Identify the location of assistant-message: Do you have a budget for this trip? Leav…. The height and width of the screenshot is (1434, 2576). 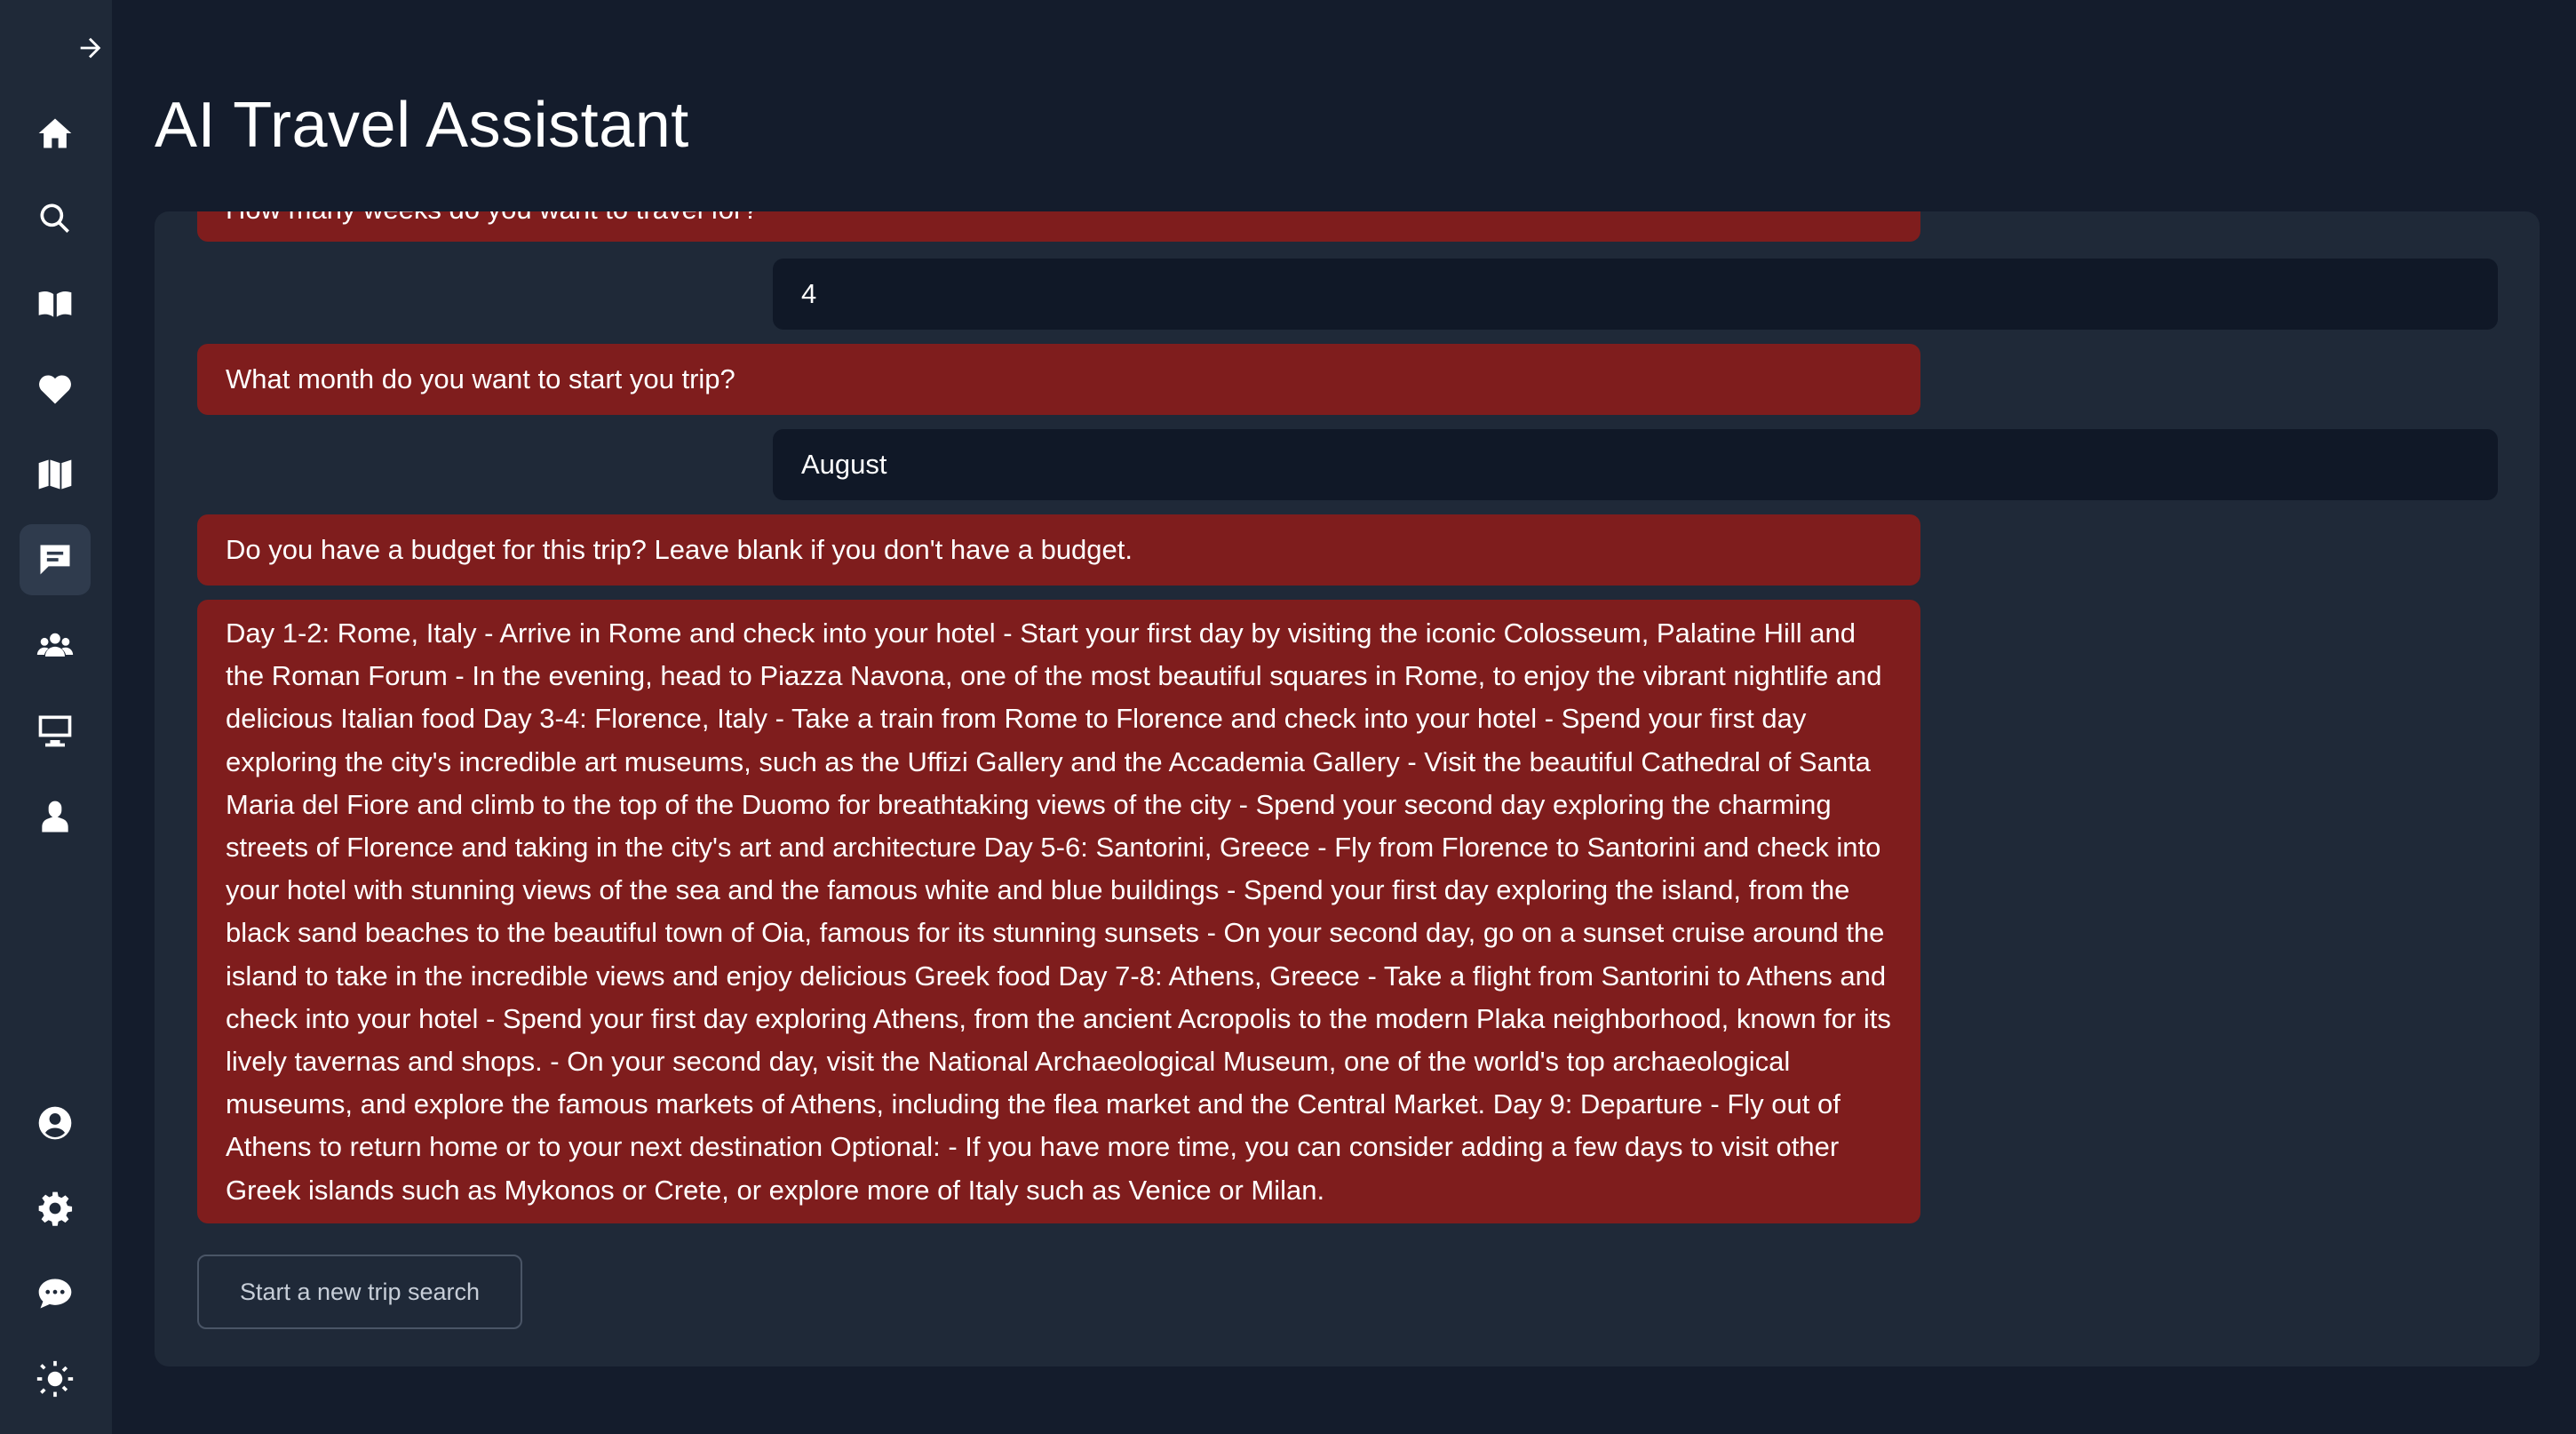
(1058, 550).